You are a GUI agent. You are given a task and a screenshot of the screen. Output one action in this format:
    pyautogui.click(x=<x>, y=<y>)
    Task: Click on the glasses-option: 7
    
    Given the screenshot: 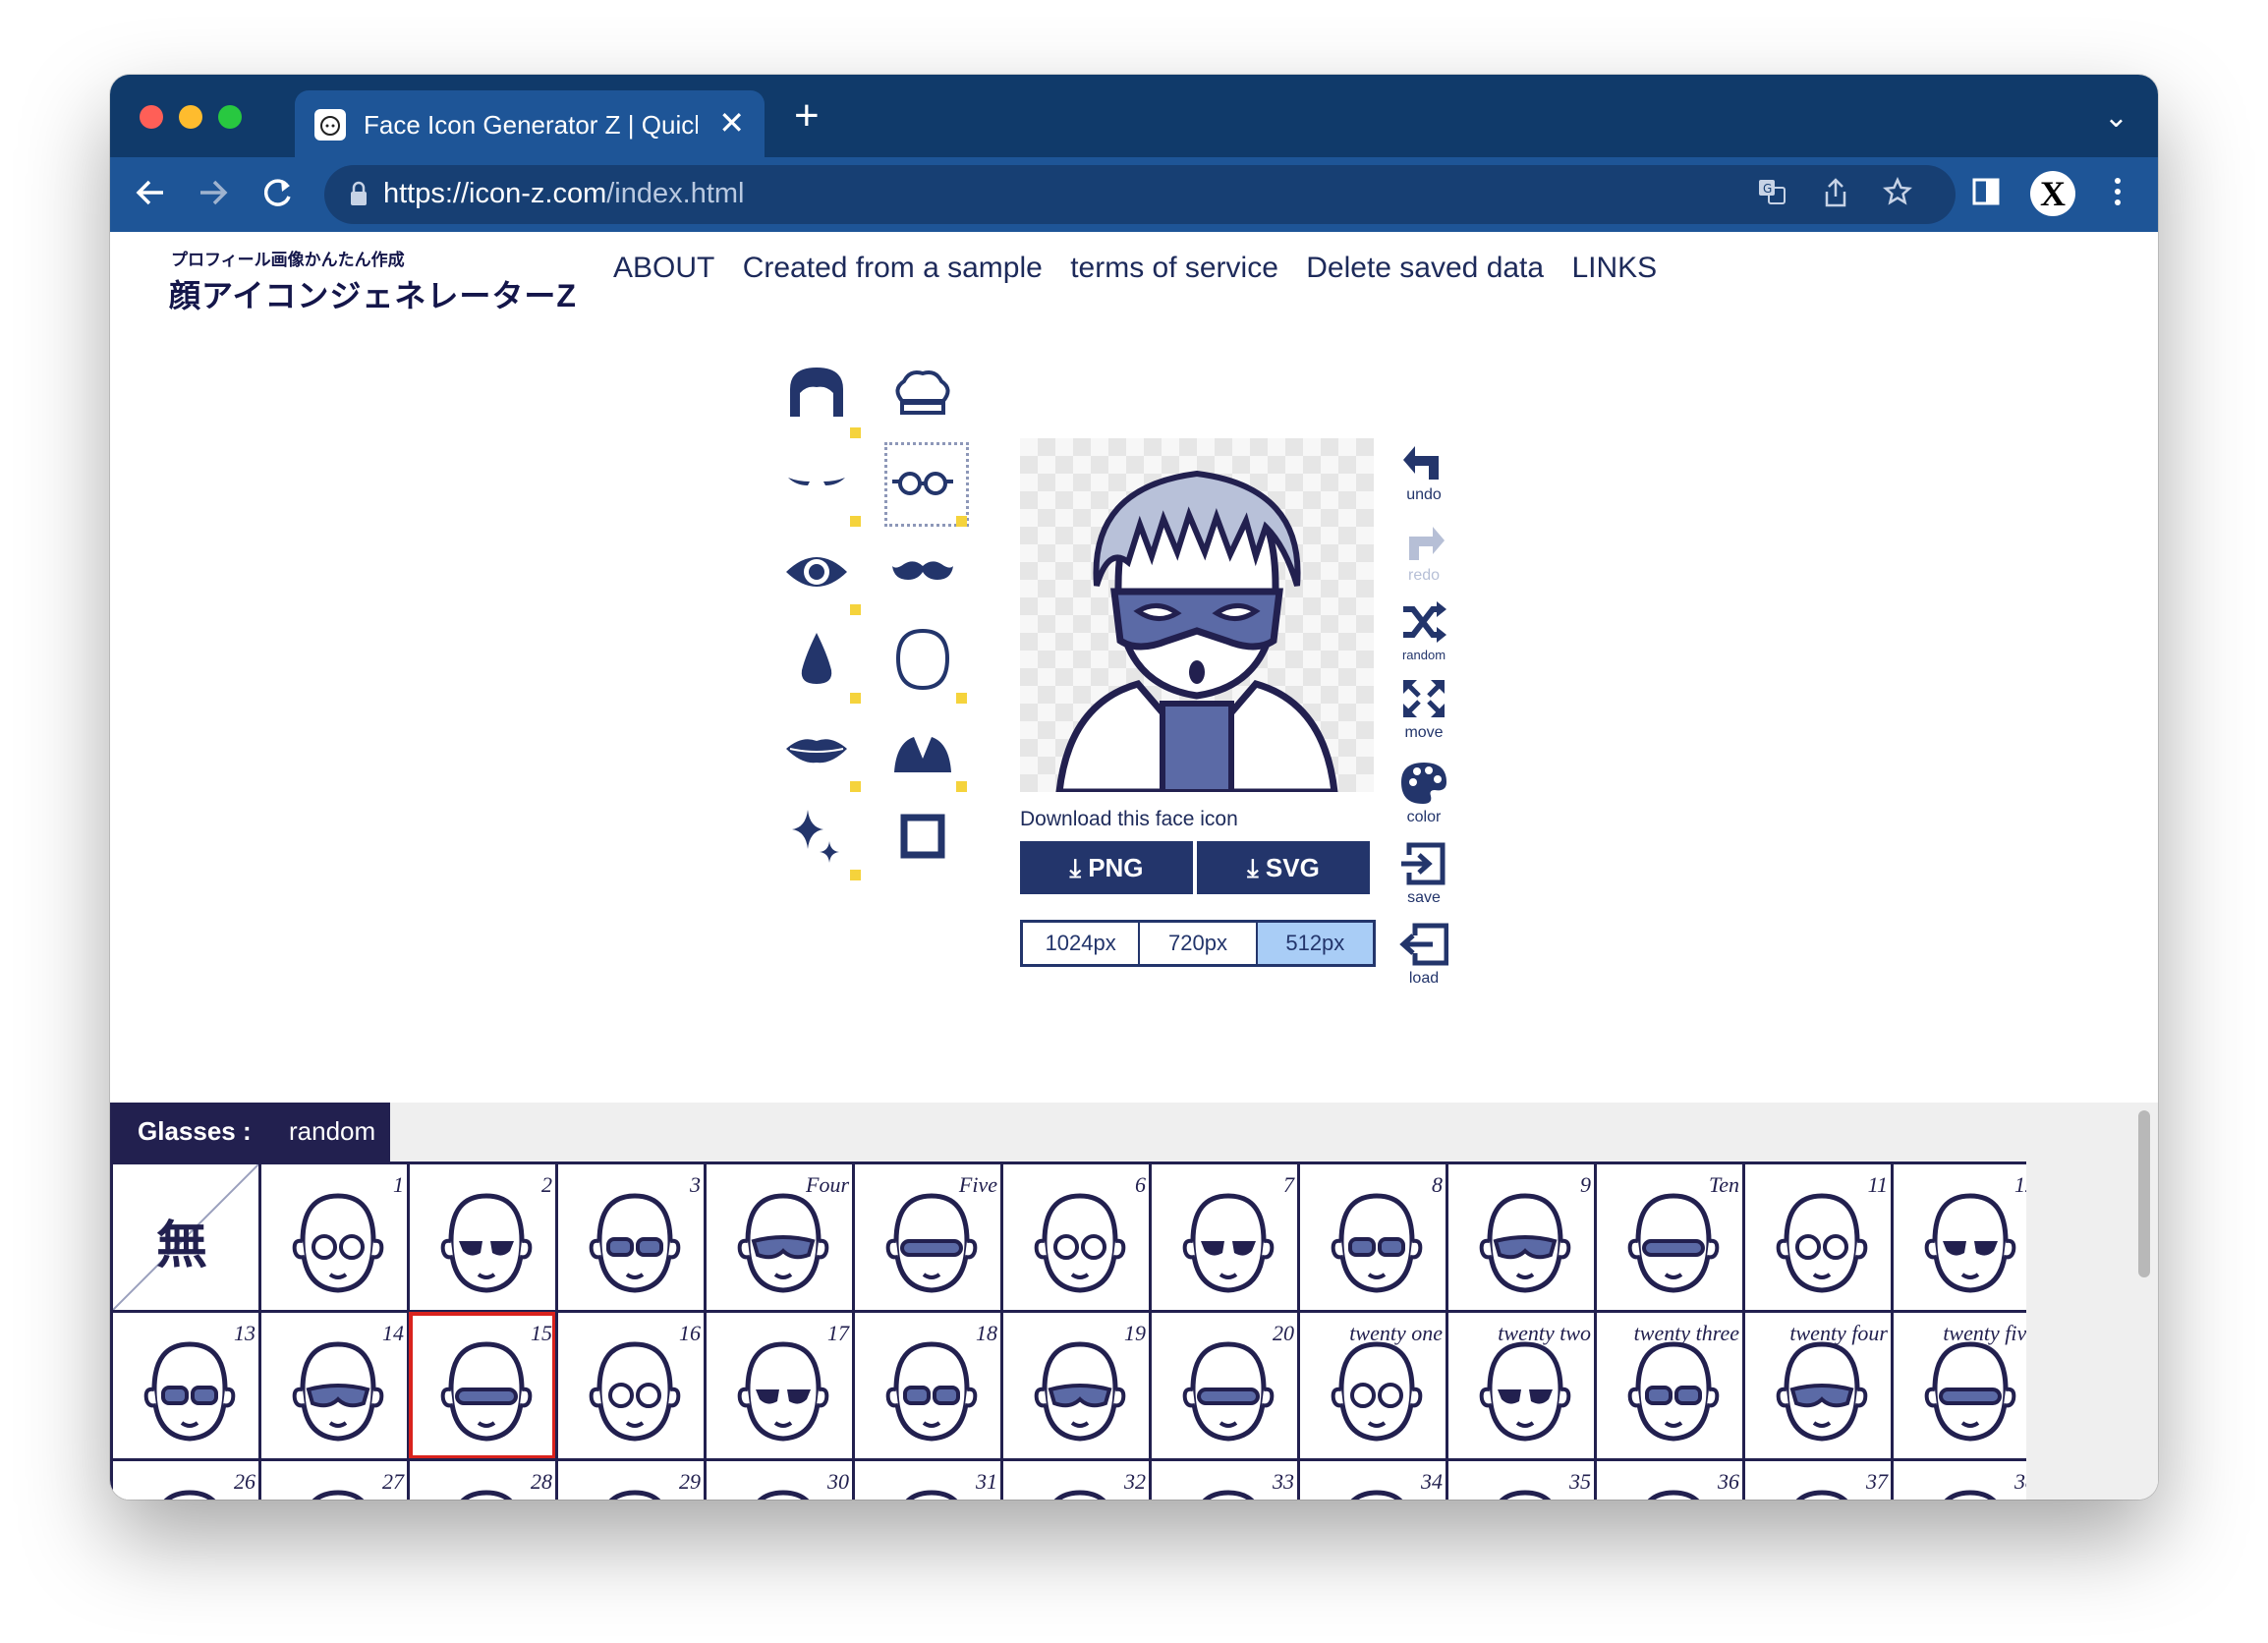 What is the action you would take?
    pyautogui.click(x=1225, y=1237)
    